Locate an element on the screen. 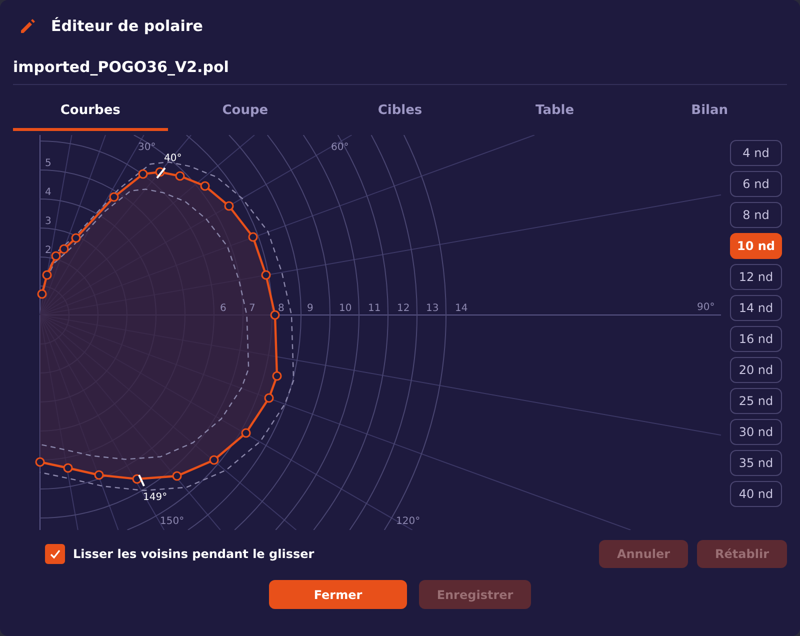 This screenshot has height=636, width=800. speed-axis-label: 13 is located at coordinates (432, 308).